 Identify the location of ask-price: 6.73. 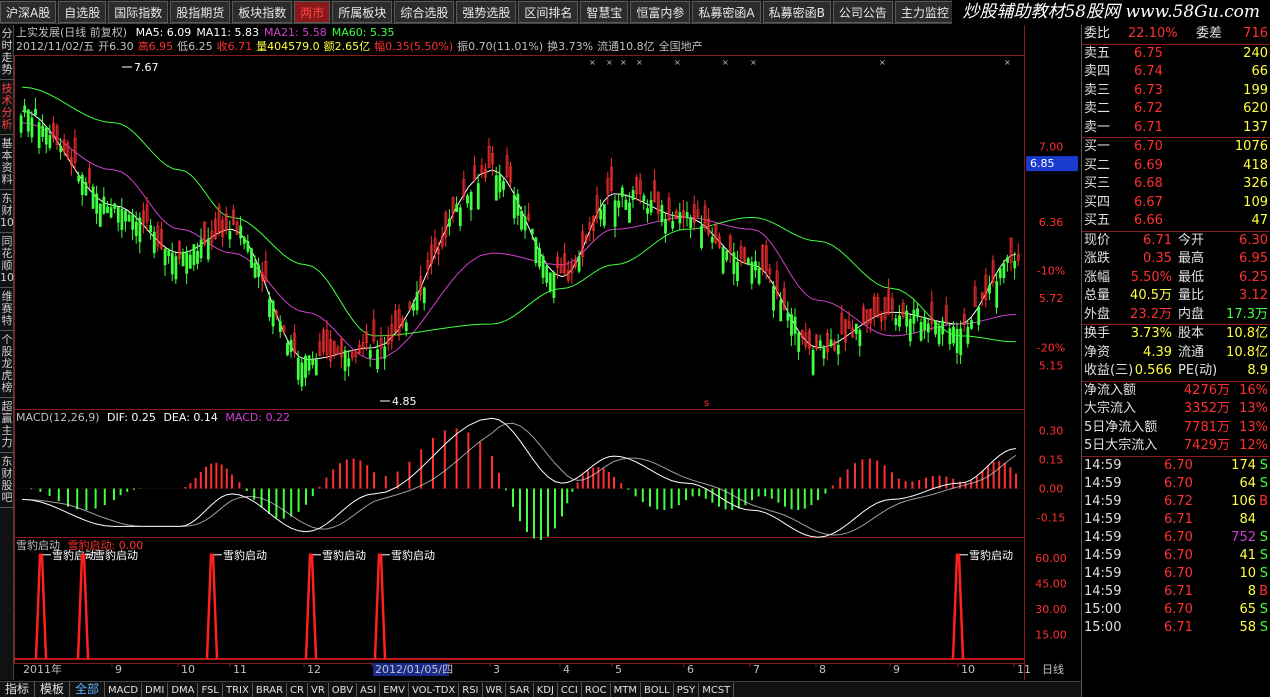
(1148, 90).